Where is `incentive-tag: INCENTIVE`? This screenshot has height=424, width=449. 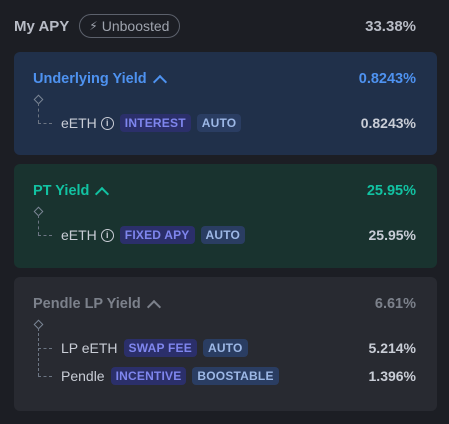
incentive-tag: INCENTIVE is located at coordinates (148, 376).